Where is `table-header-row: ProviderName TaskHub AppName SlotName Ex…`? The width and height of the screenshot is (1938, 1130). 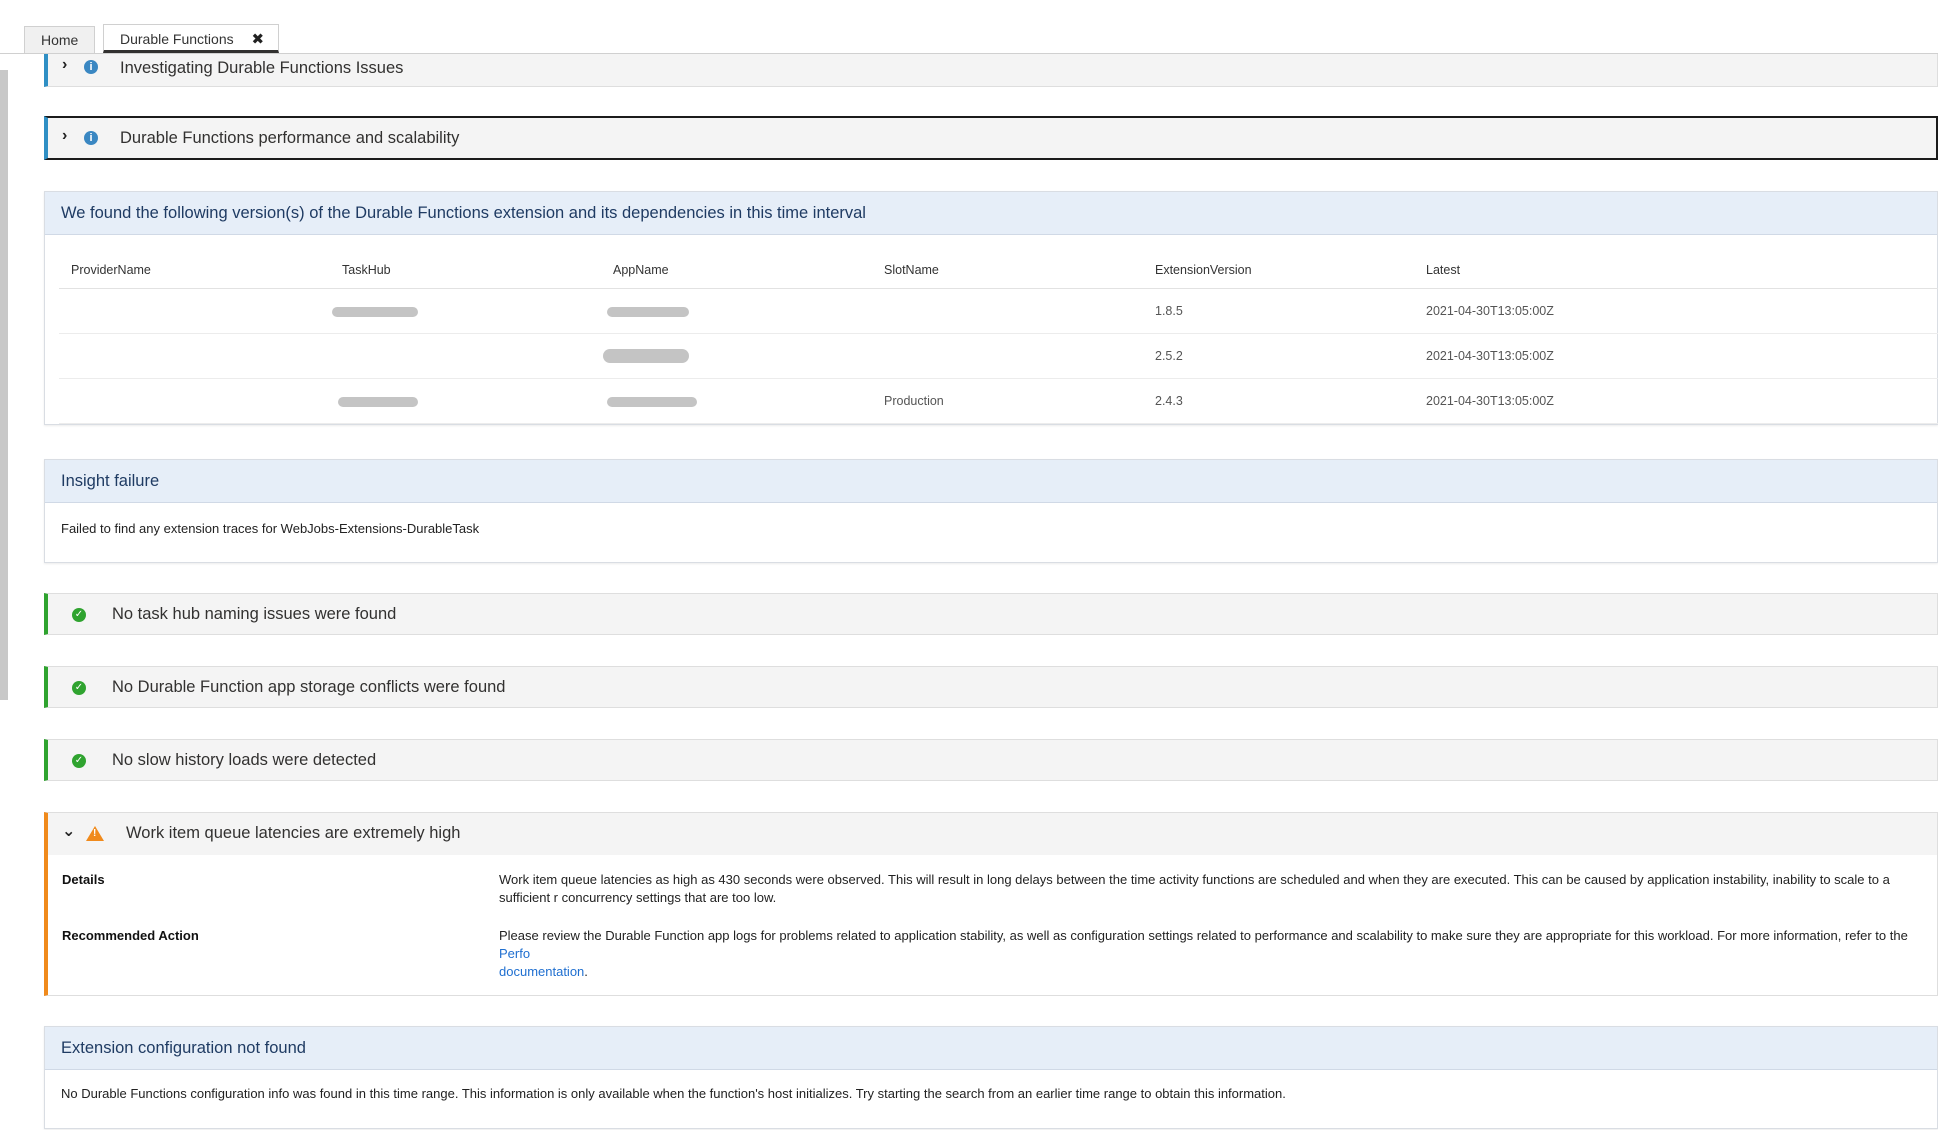 table-header-row: ProviderName TaskHub AppName SlotName Ex… is located at coordinates (998, 270).